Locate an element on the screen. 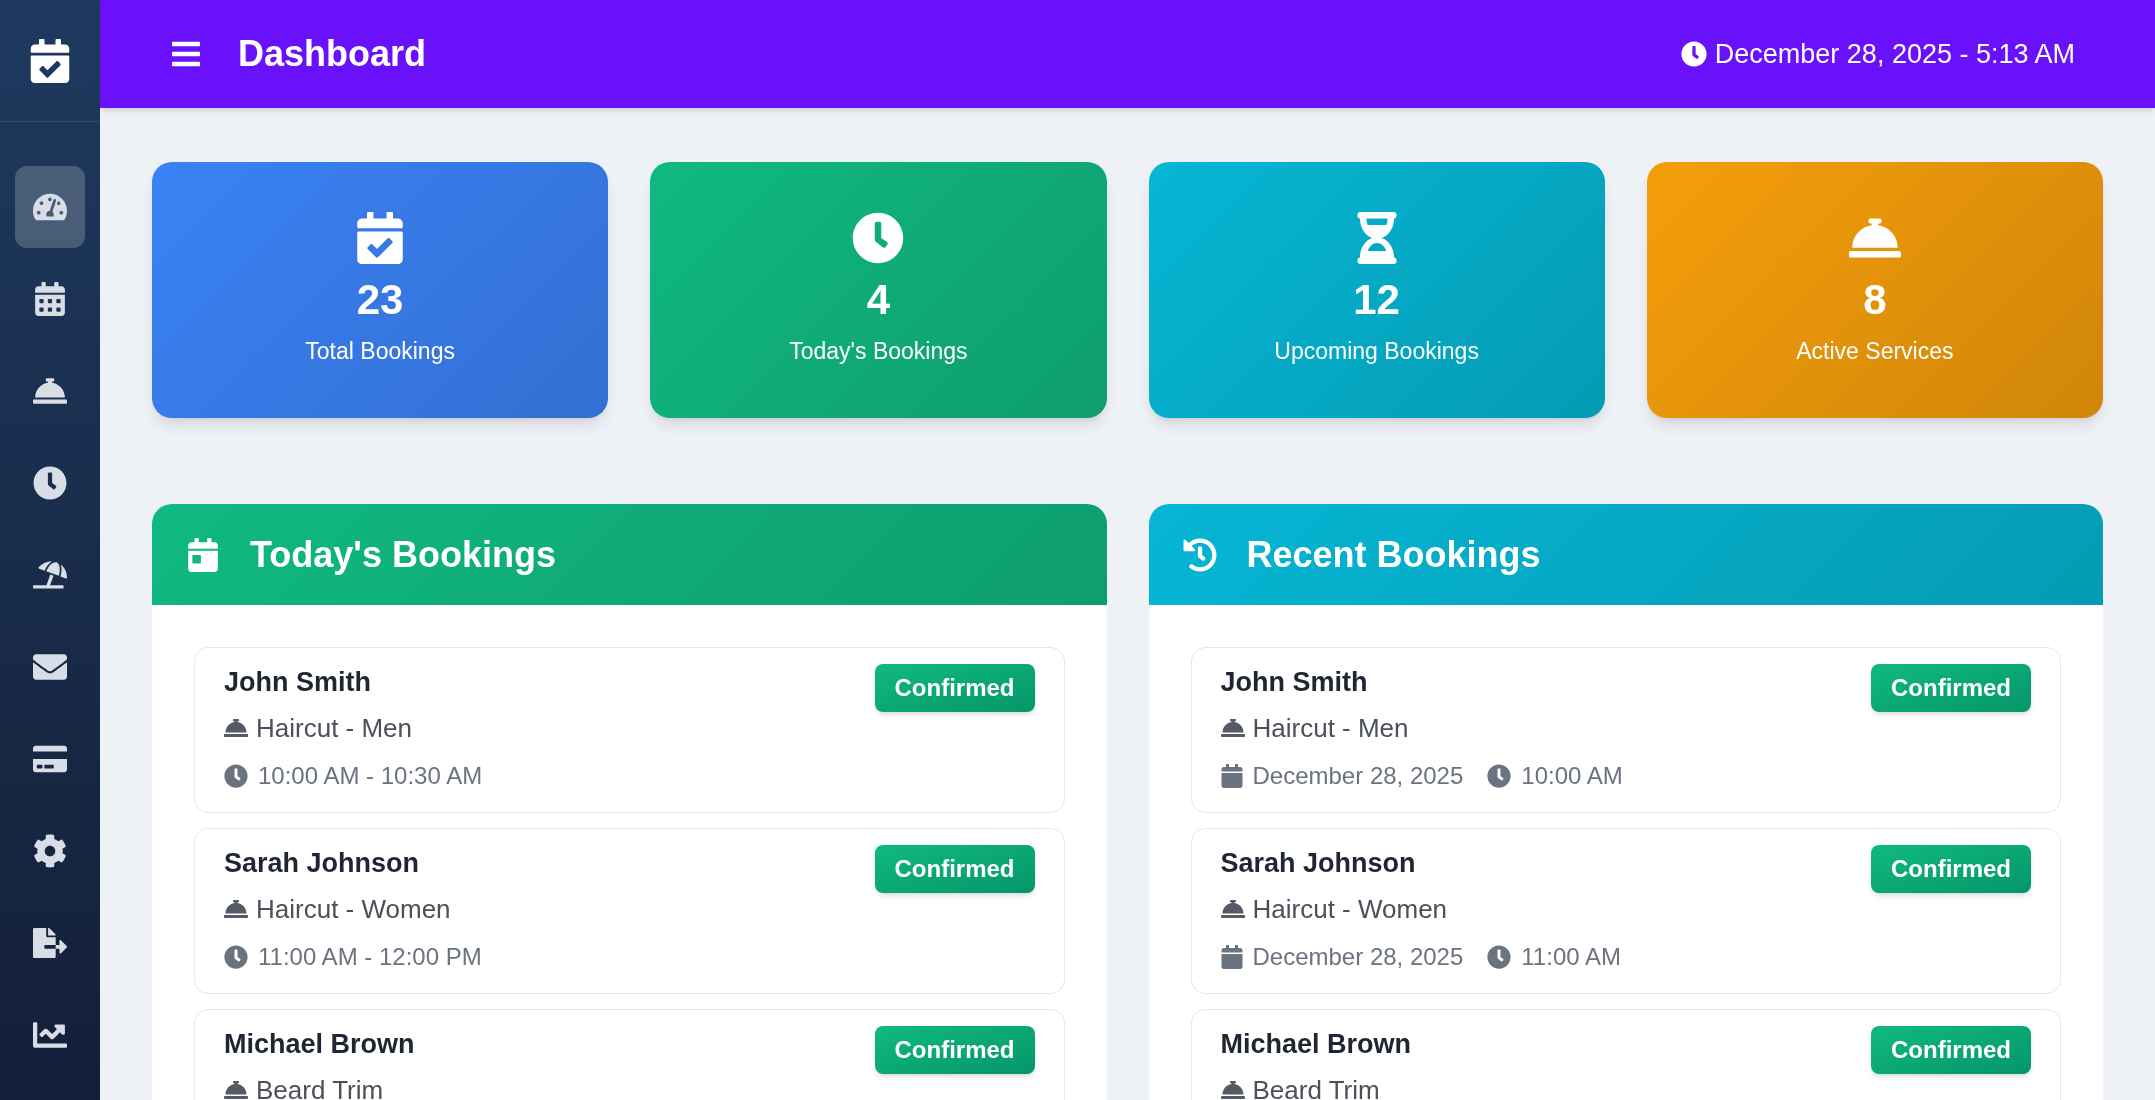 The image size is (2155, 1100). stat-value: 4 is located at coordinates (878, 299).